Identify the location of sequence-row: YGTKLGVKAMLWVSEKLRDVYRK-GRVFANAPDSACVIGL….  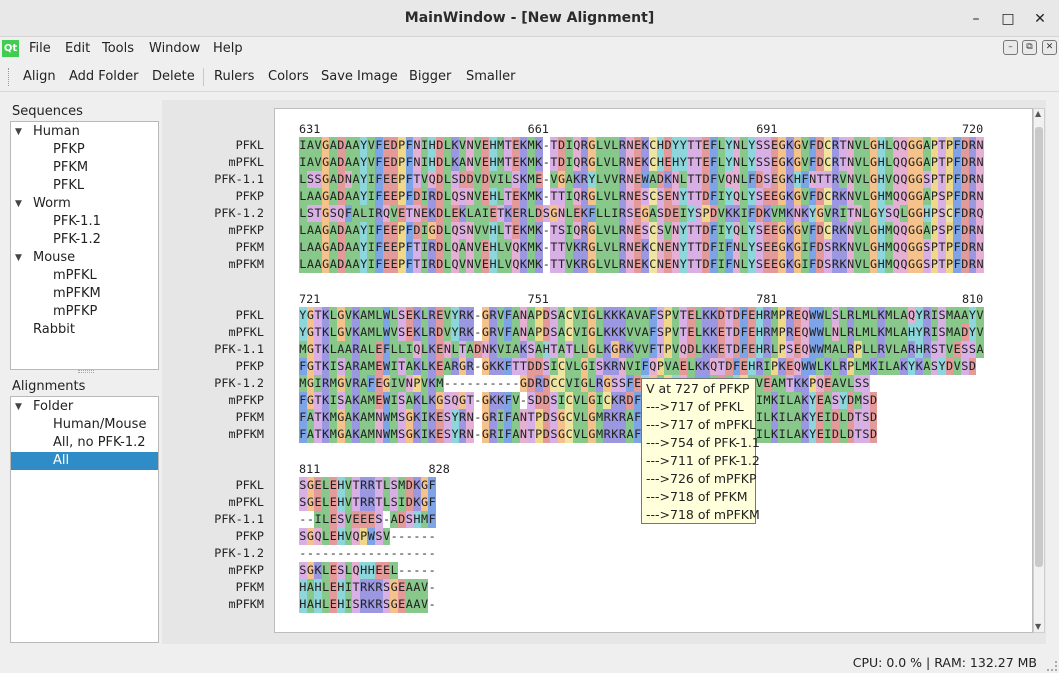
(641, 332).